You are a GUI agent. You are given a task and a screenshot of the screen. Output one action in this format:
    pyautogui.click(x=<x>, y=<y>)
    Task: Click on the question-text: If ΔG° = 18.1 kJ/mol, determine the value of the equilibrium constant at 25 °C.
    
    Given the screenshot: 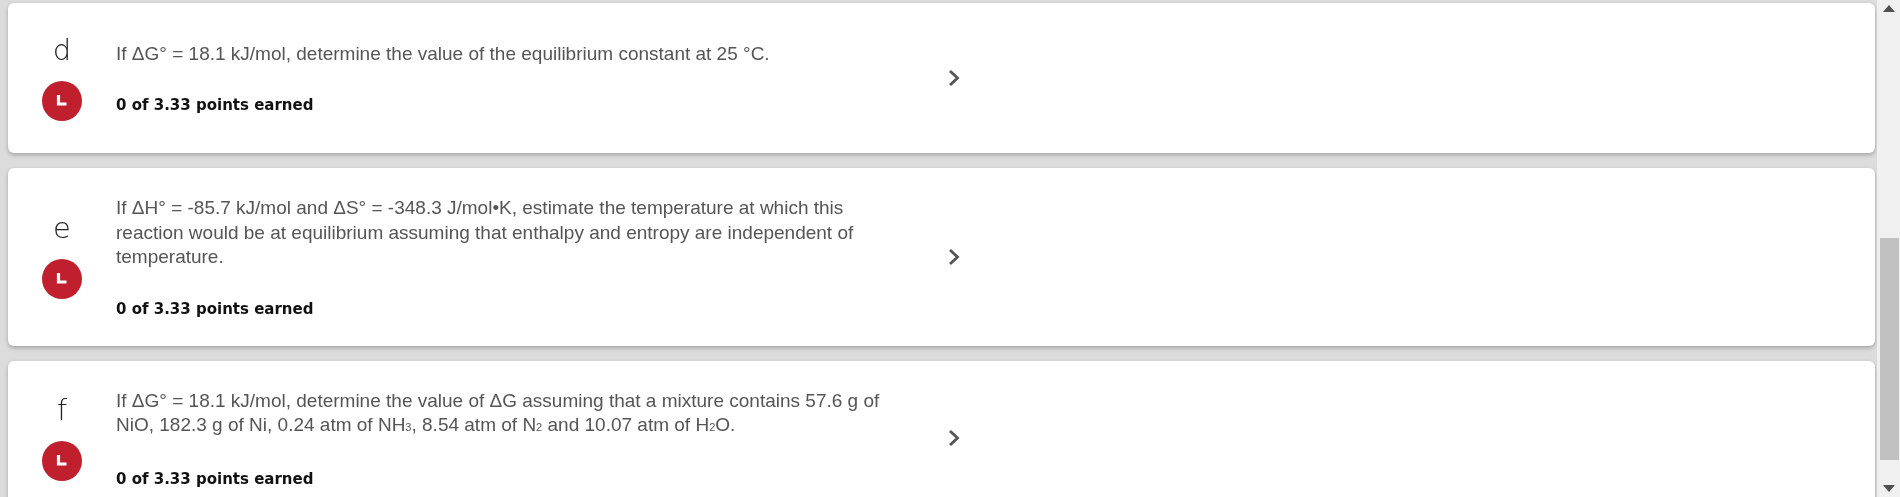 What is the action you would take?
    pyautogui.click(x=443, y=53)
    